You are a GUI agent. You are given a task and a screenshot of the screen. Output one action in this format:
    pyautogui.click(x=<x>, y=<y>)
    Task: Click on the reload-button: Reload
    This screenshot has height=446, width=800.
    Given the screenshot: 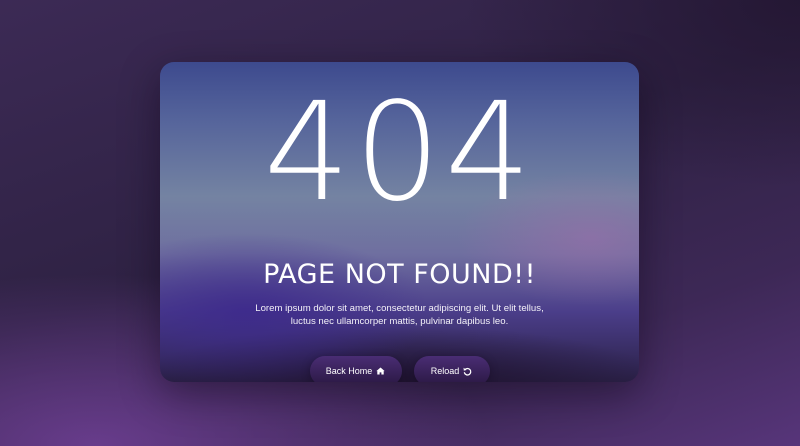 What is the action you would take?
    pyautogui.click(x=451, y=369)
    